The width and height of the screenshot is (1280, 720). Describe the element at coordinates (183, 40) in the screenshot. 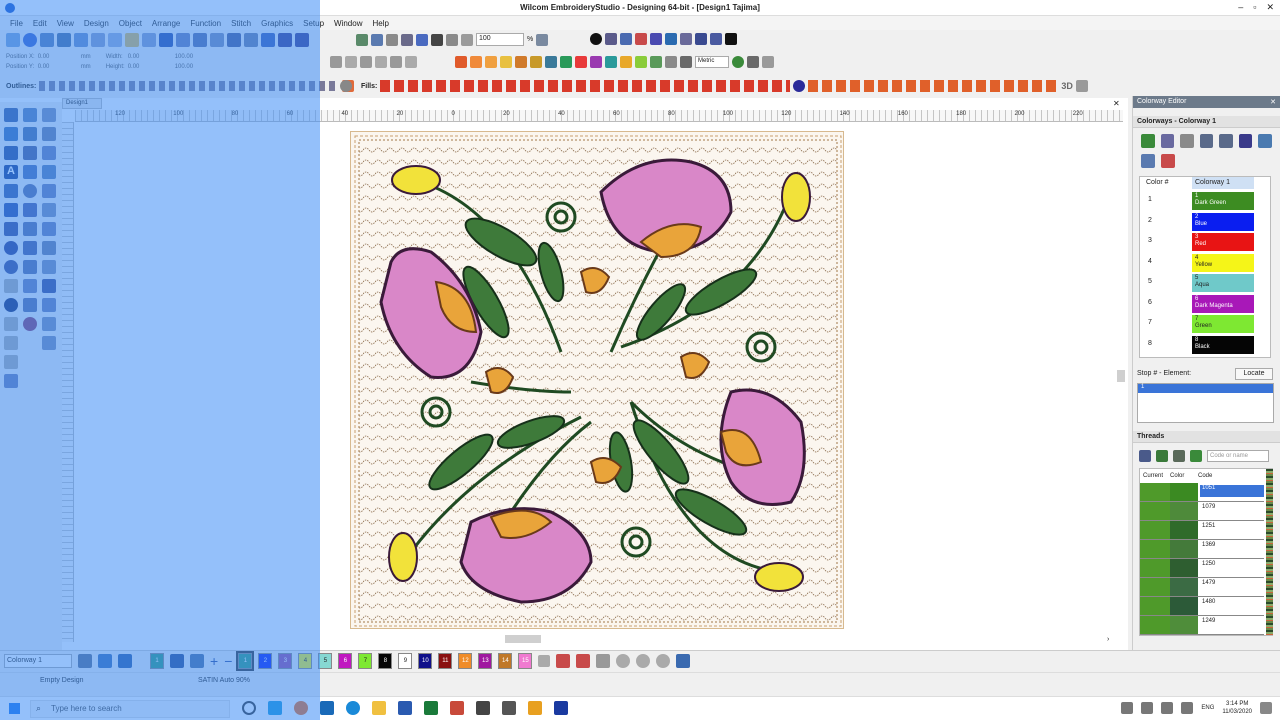

I see `save-as-icon` at that location.